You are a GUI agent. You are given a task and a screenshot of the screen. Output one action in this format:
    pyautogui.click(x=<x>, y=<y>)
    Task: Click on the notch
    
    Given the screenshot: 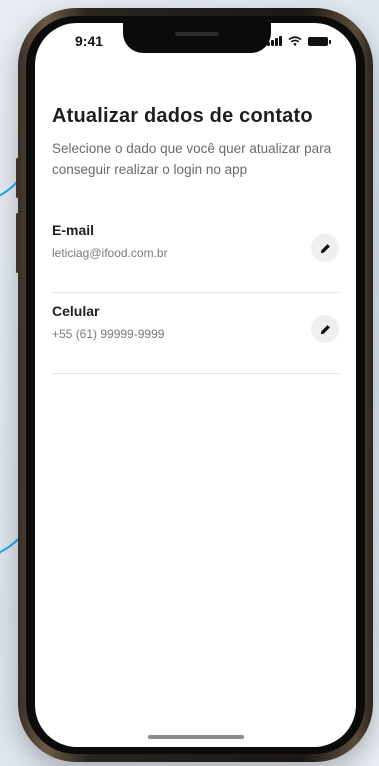 What is the action you would take?
    pyautogui.click(x=197, y=38)
    